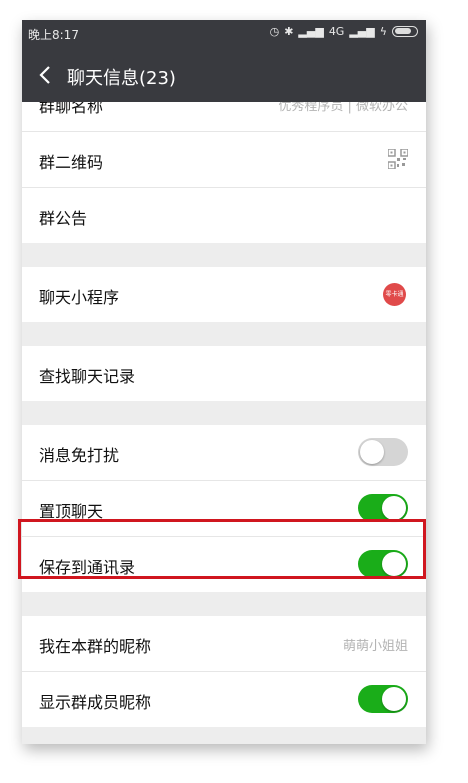  Describe the element at coordinates (224, 75) in the screenshot. I see `nav-bar: 聊天信息(23)` at that location.